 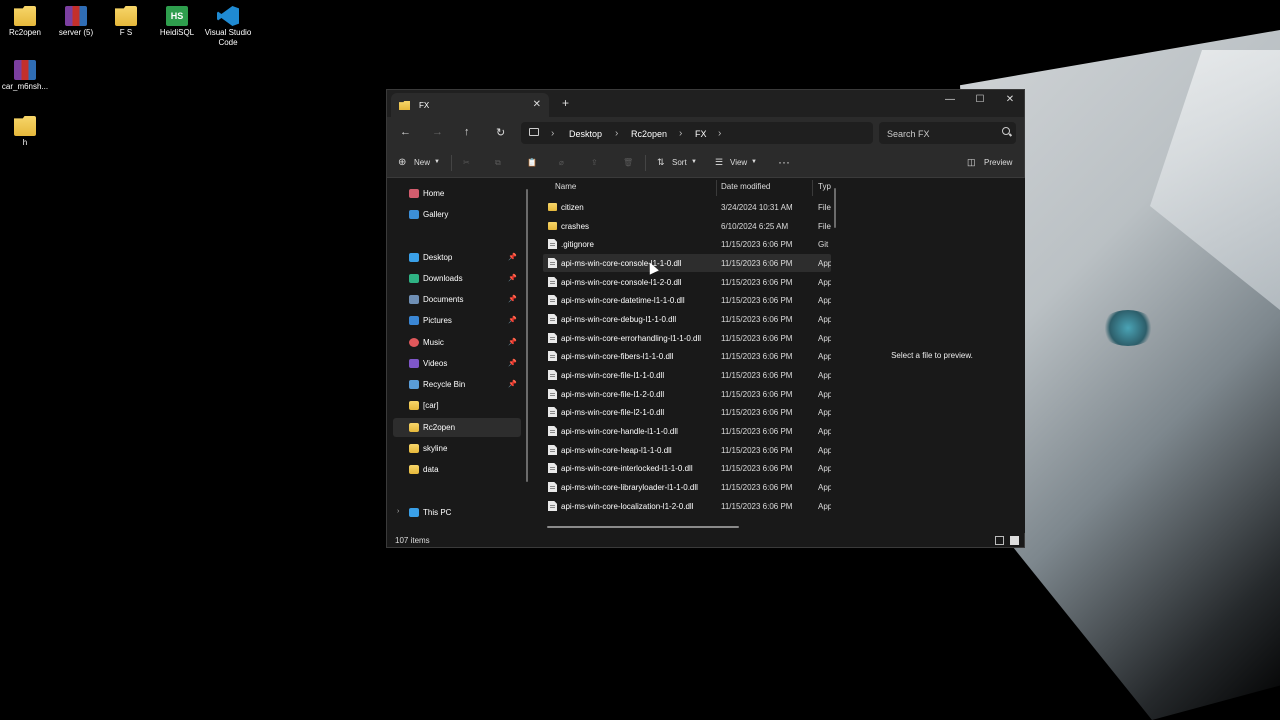 What do you see at coordinates (629, 487) in the screenshot?
I see `file-name: api-ms-win-core-libraryloader-l1-1-0.dll` at bounding box center [629, 487].